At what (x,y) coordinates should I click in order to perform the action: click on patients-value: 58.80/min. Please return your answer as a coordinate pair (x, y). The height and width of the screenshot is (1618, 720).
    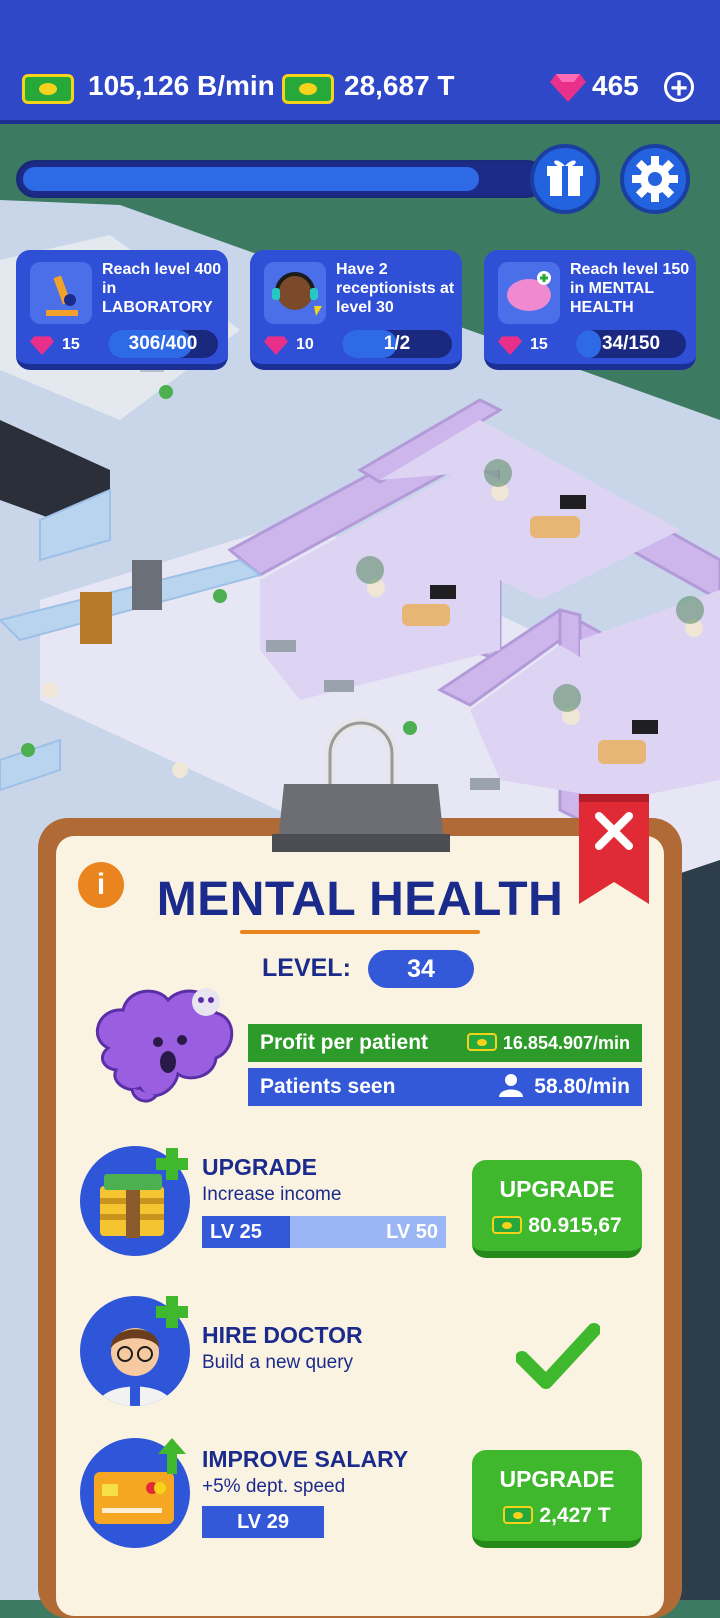
    Looking at the image, I should click on (582, 1086).